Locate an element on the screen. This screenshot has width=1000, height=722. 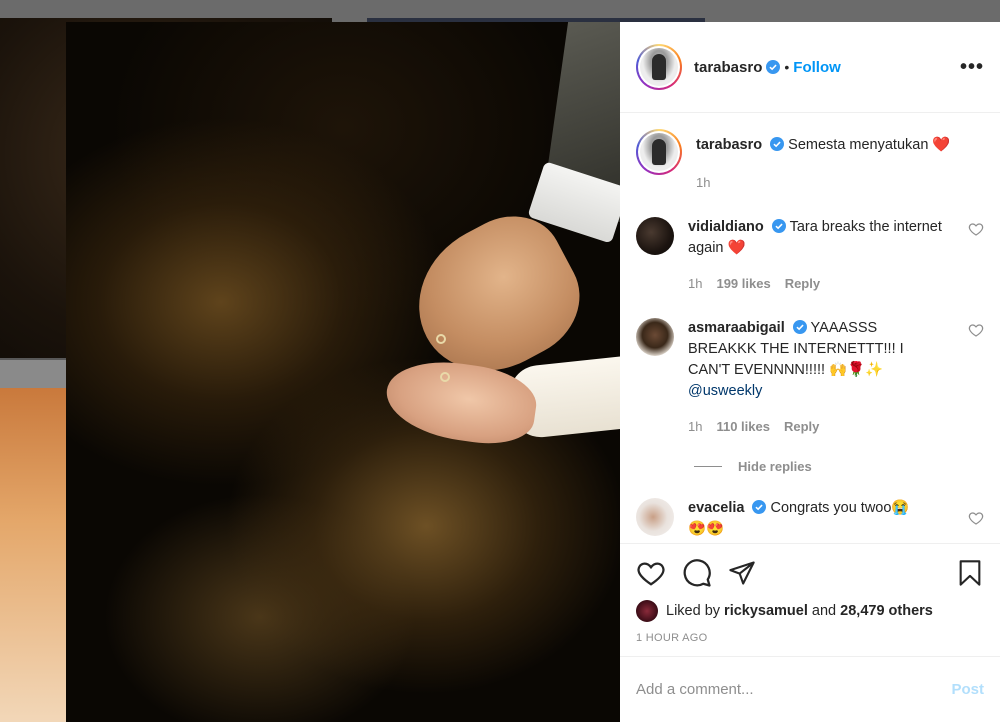
caption-text: Semesta menyatukan ❤️ is located at coordinates (869, 145).